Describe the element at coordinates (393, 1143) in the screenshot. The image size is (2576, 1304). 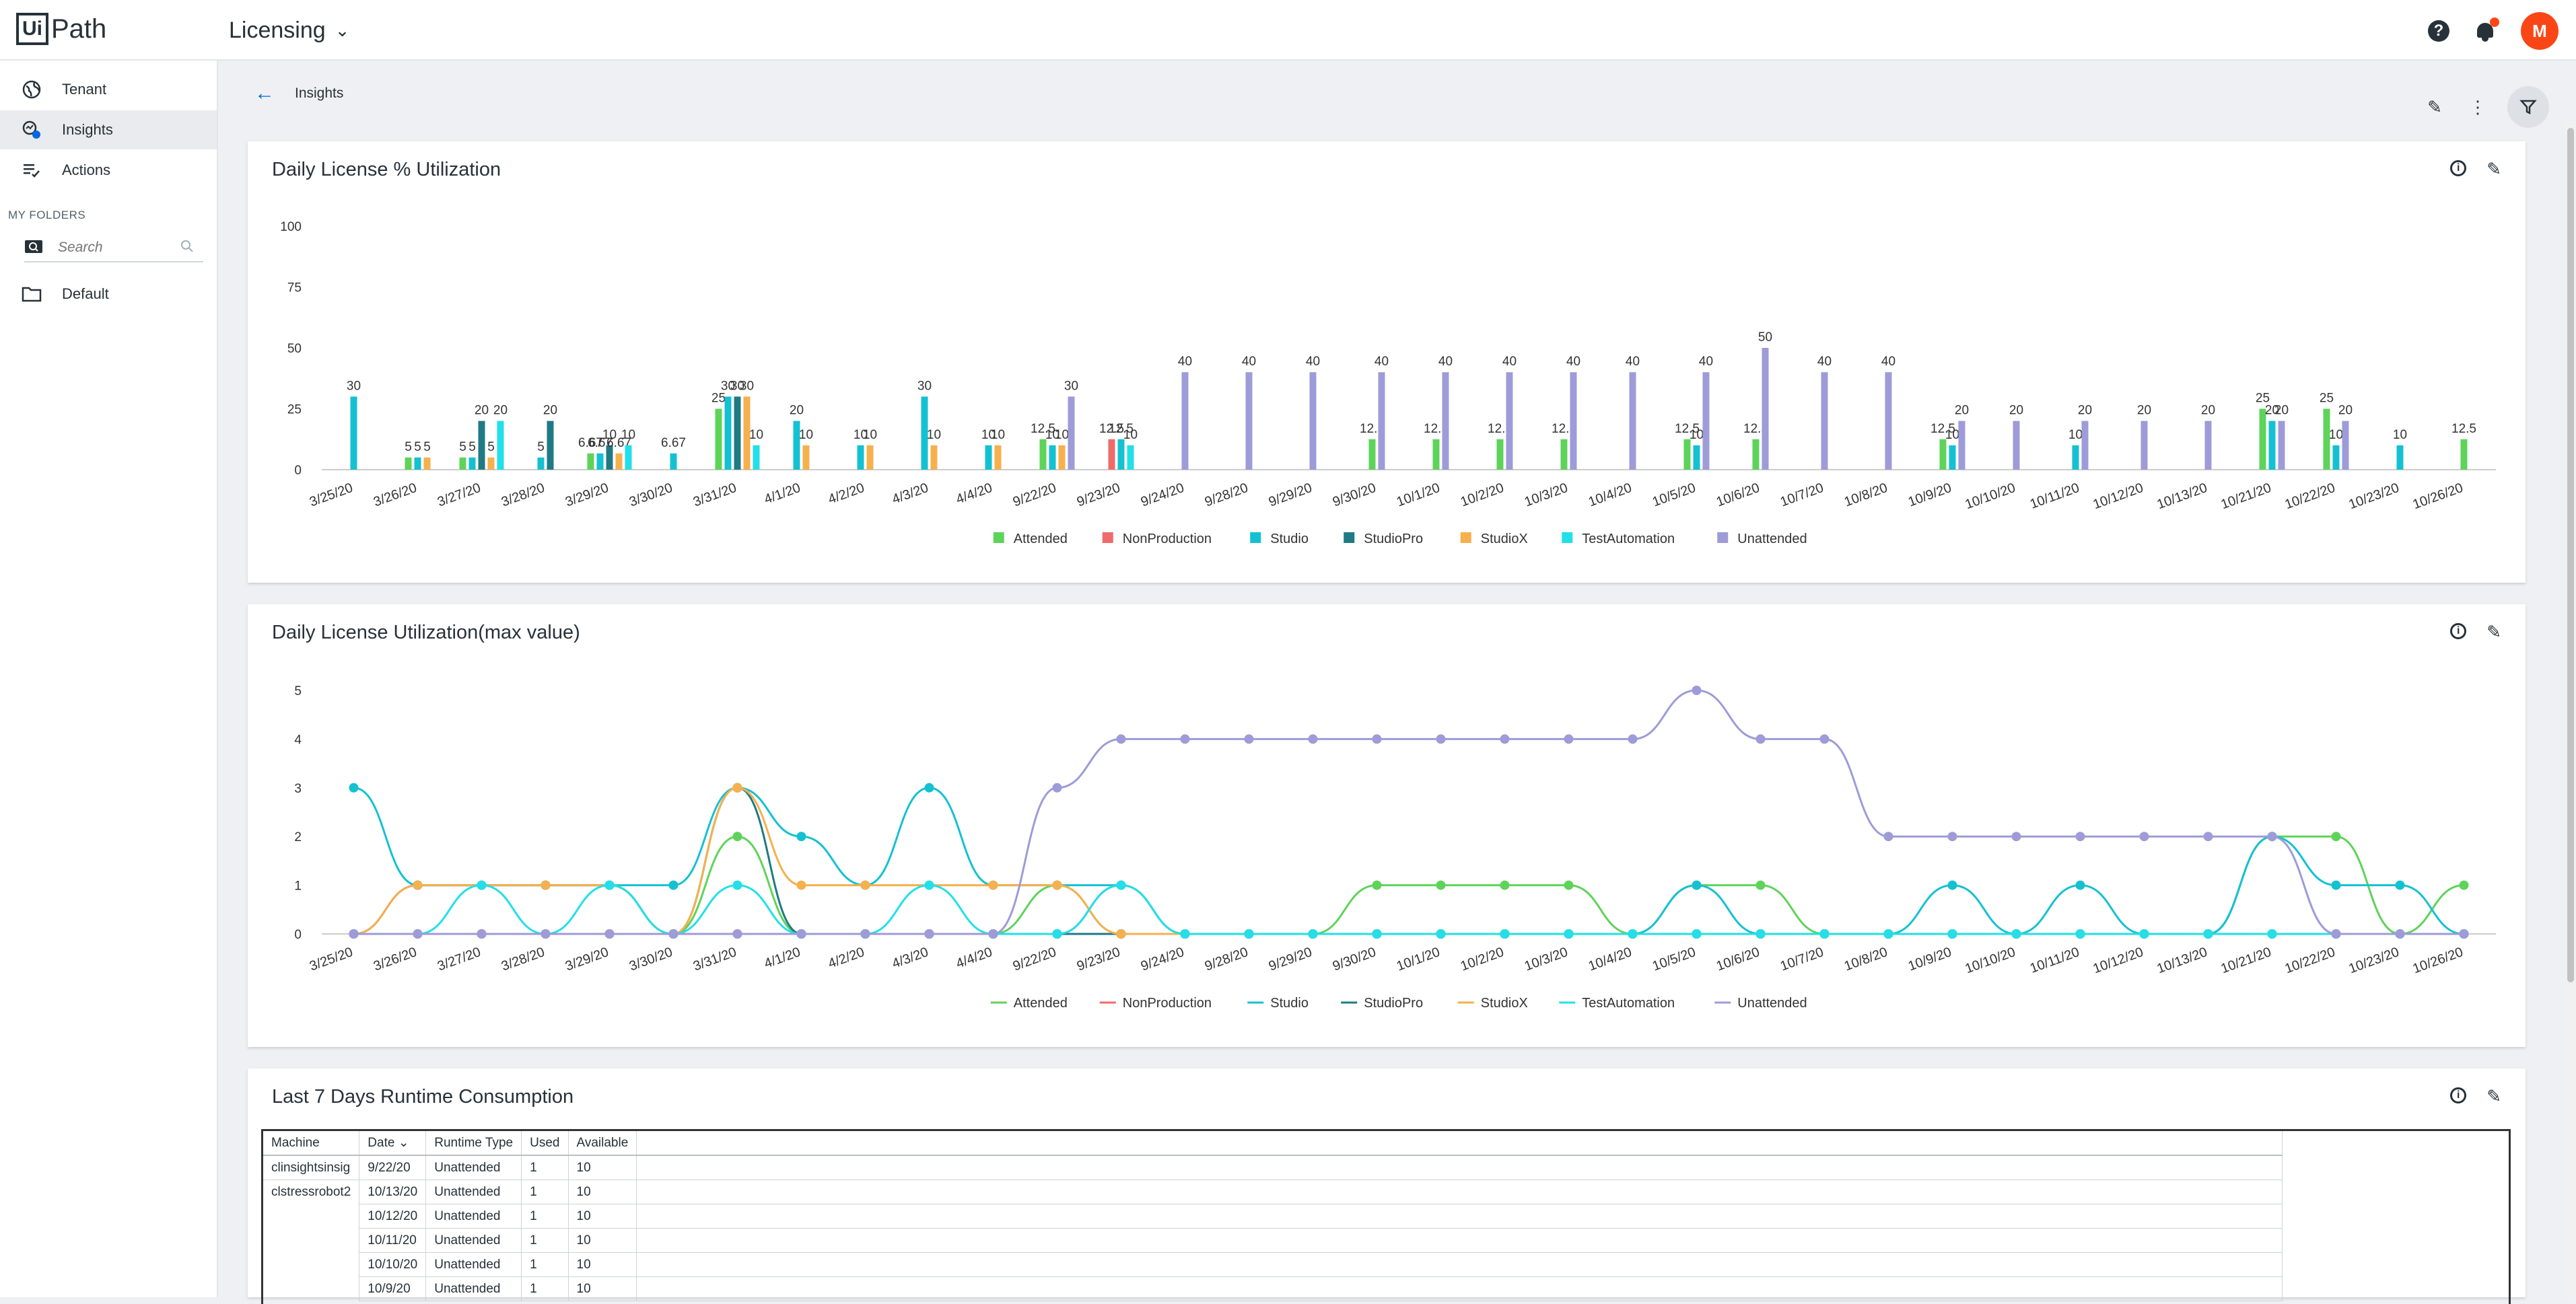
I see `column-header: Date ⌄` at that location.